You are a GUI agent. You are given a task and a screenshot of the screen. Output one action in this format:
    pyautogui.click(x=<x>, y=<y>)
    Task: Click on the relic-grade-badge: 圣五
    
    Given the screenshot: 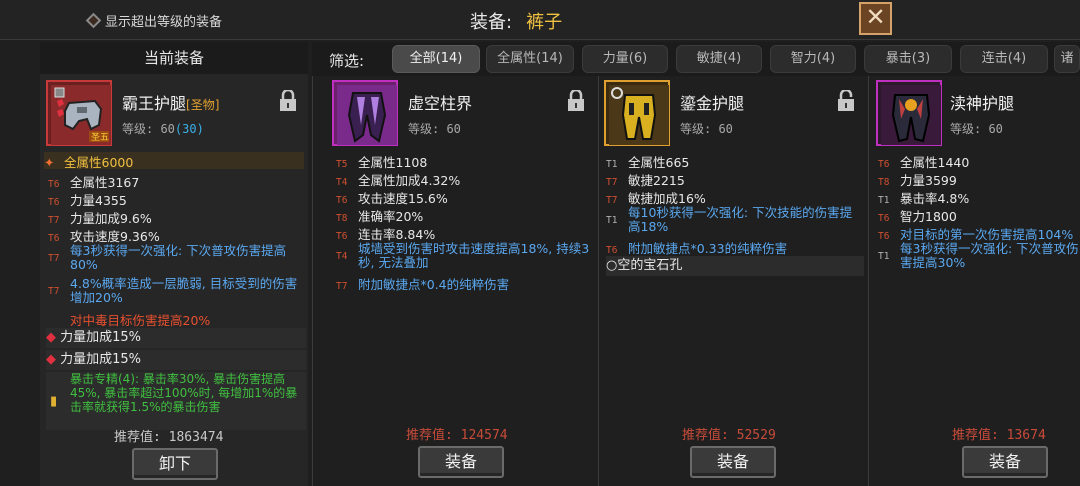 What is the action you would take?
    pyautogui.click(x=100, y=137)
    